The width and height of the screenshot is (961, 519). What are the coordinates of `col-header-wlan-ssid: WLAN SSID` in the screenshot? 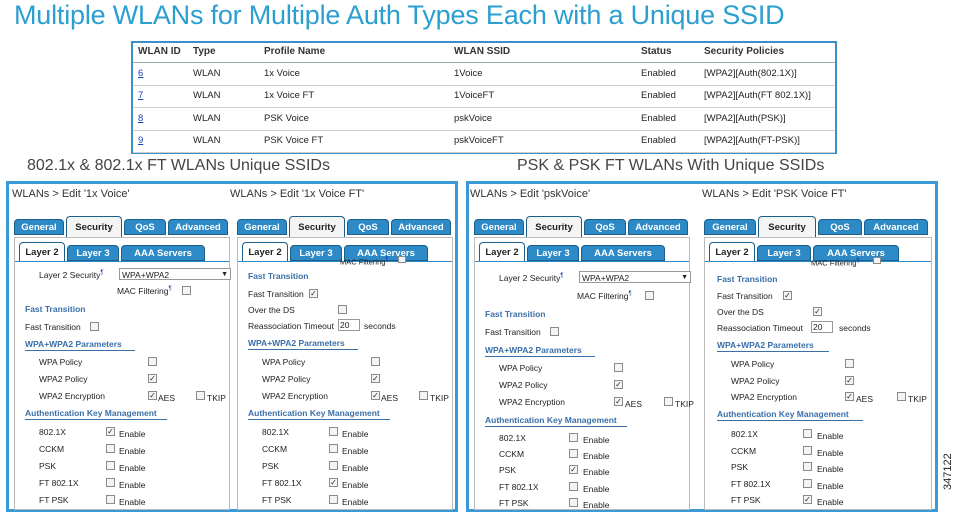 It's located at (482, 51).